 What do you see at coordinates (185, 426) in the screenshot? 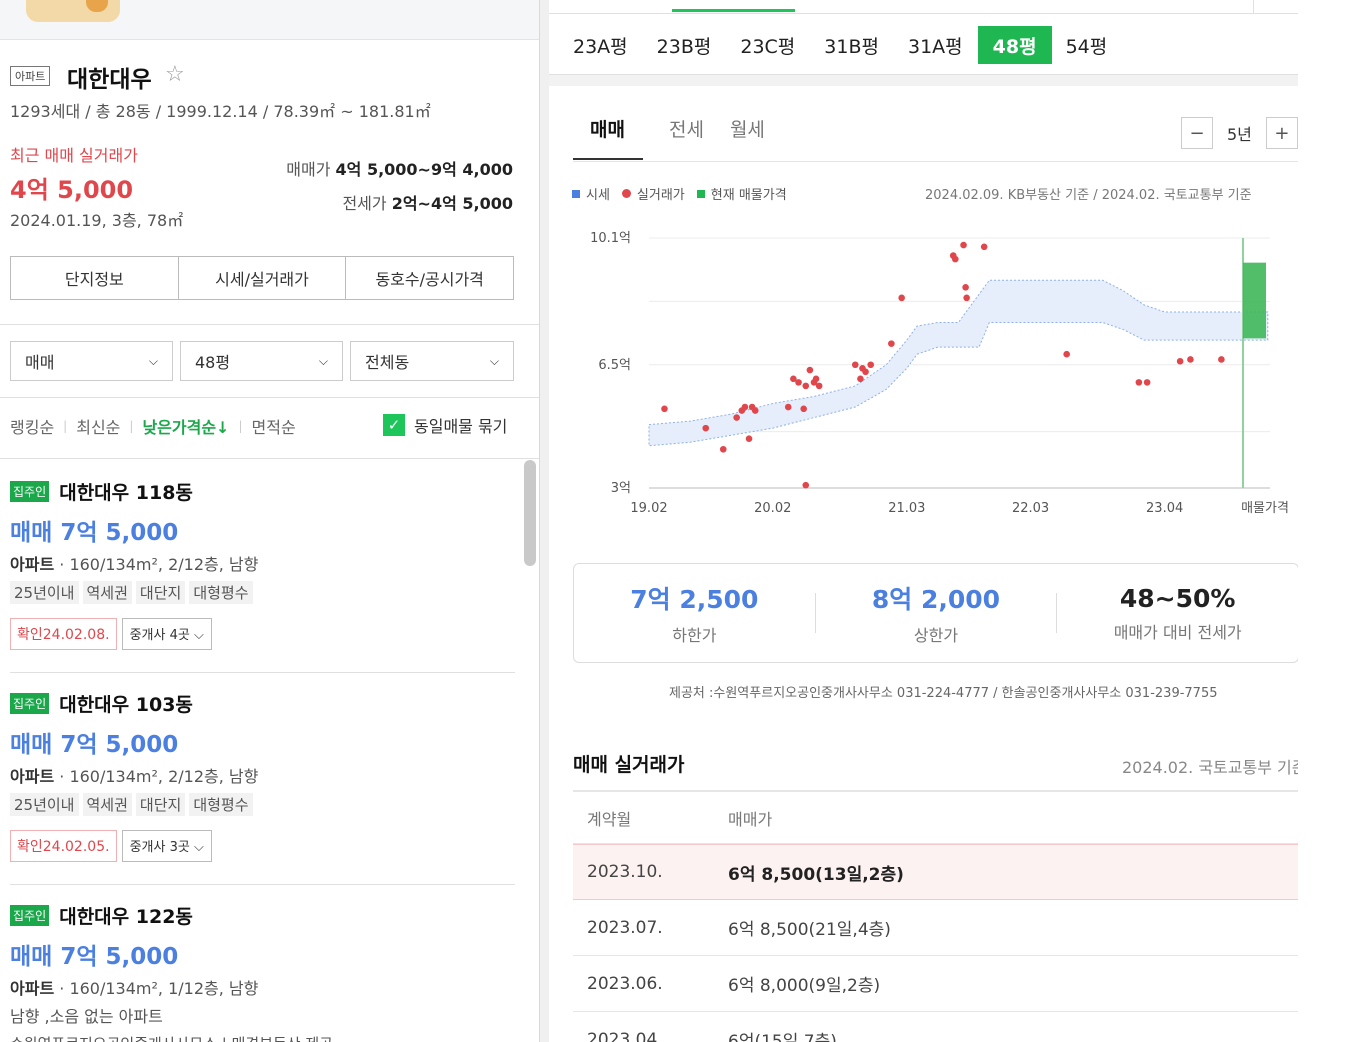
I see `sort-low-price: 낮은가격순↓` at bounding box center [185, 426].